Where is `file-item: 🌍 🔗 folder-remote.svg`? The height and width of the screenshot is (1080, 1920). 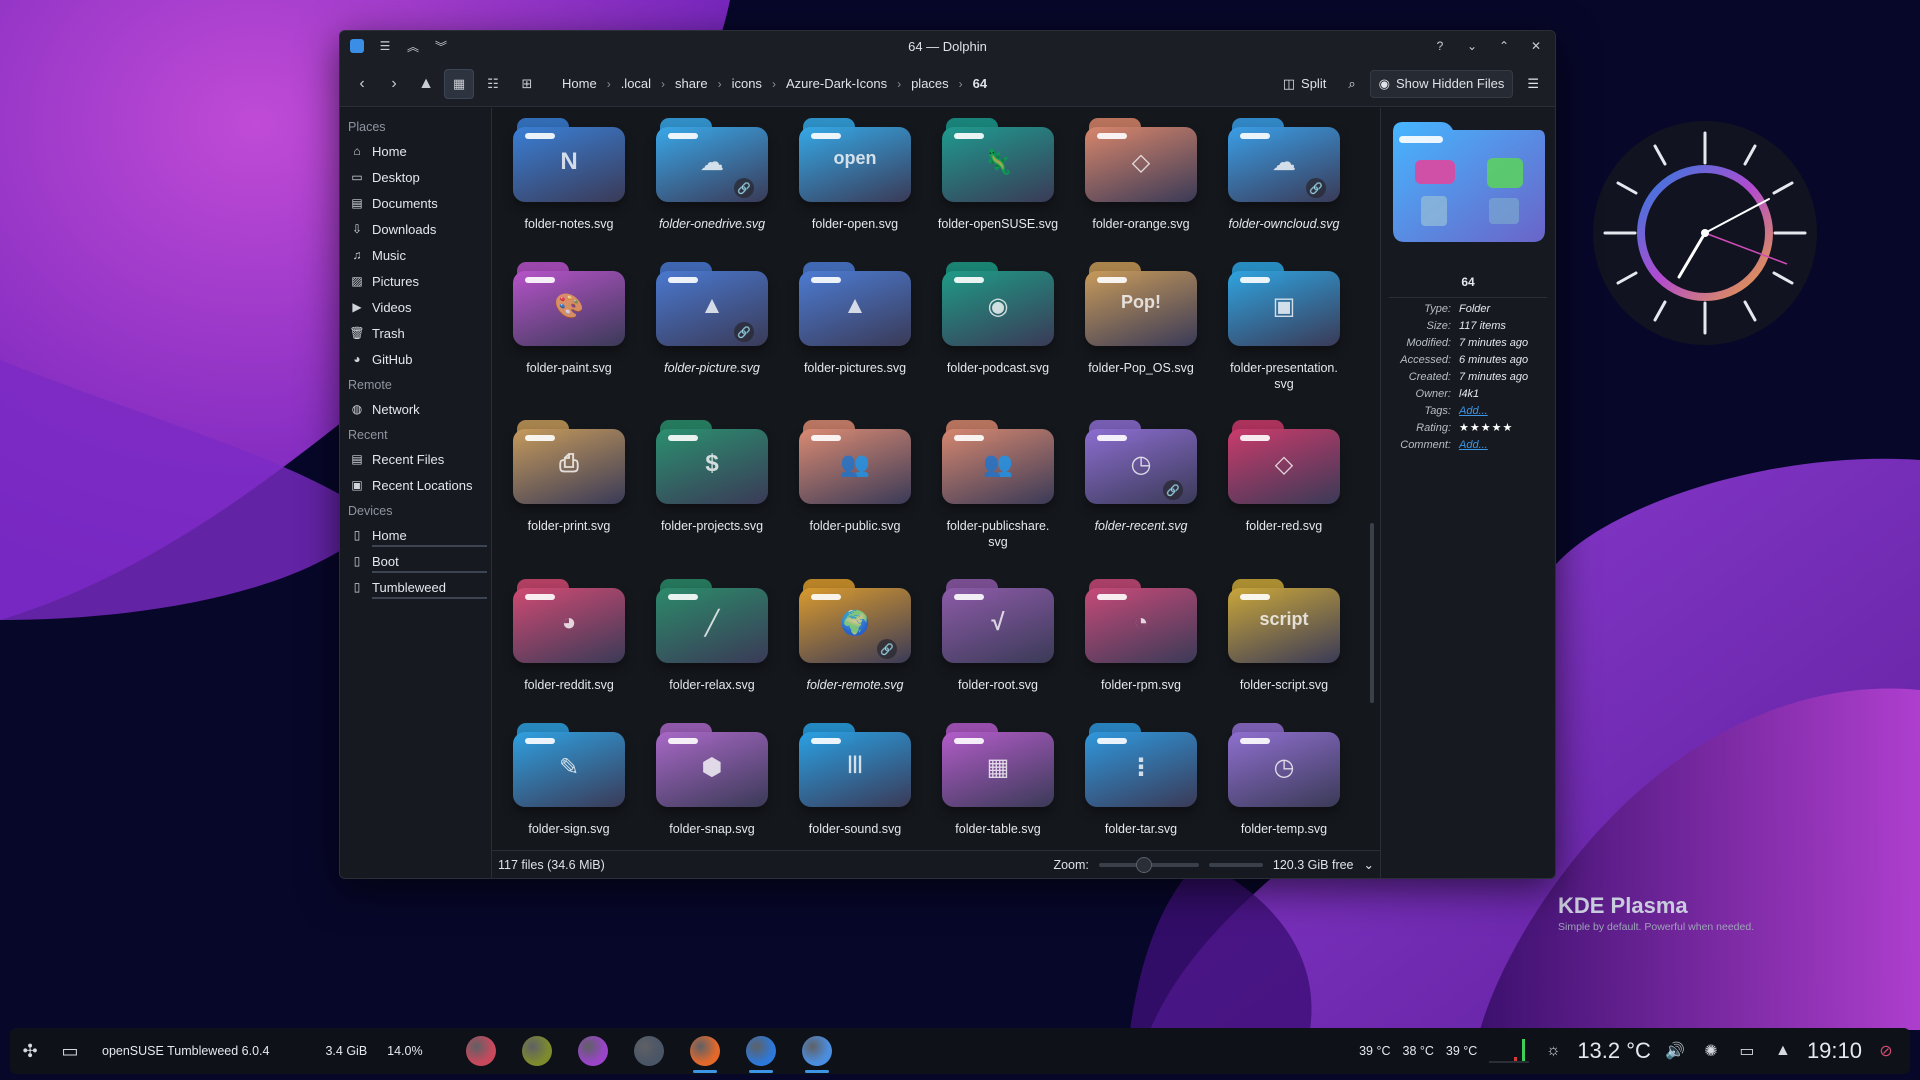 file-item: 🌍 🔗 folder-remote.svg is located at coordinates (855, 636).